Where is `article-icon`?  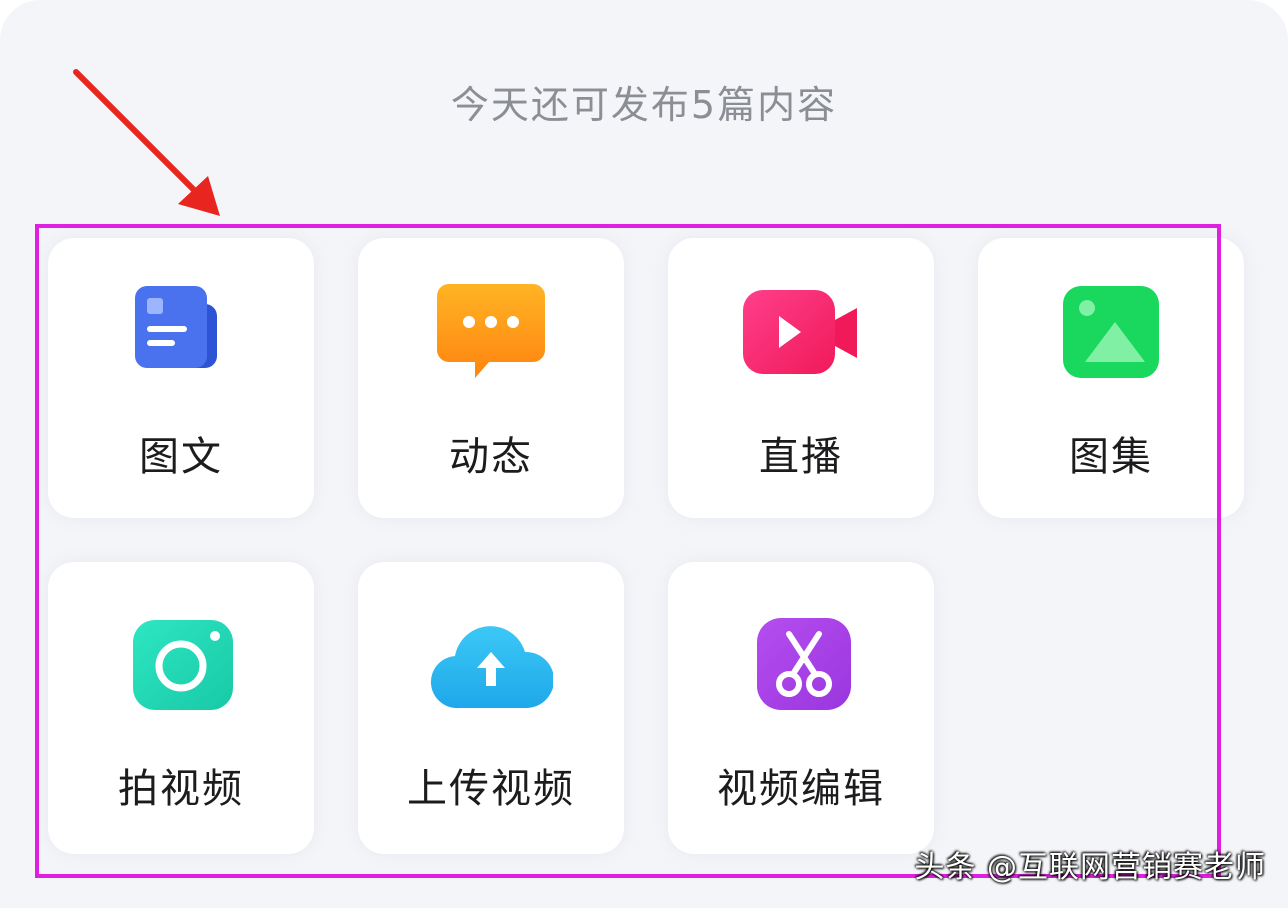
article-icon is located at coordinates (176, 327).